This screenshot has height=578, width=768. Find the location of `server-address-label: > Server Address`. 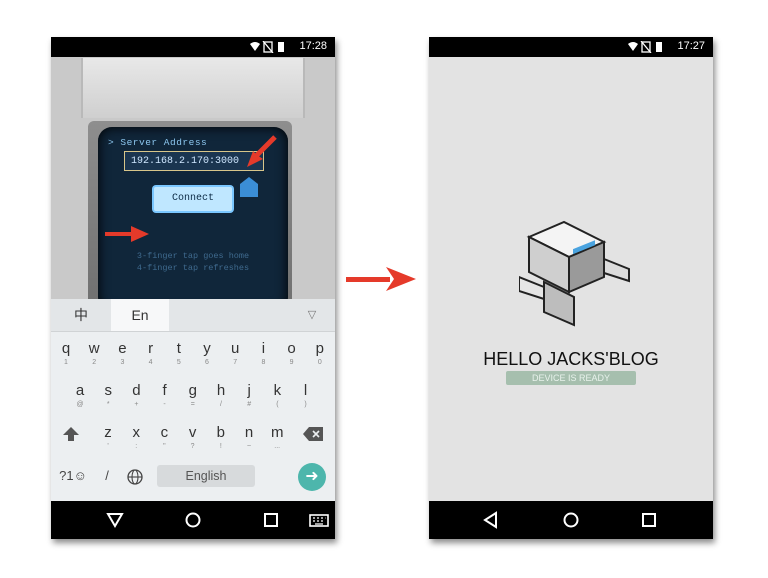

server-address-label: > Server Address is located at coordinates (158, 142).